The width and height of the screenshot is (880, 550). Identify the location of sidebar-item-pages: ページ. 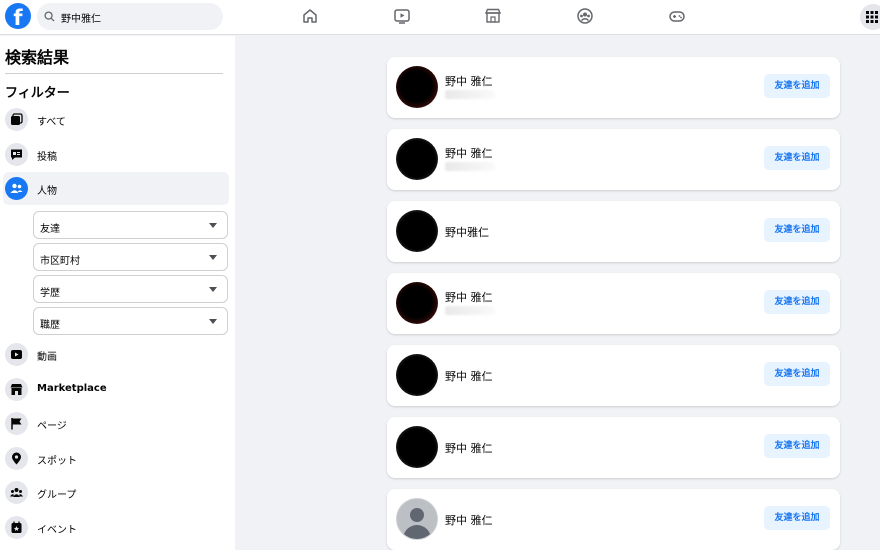
(116, 423).